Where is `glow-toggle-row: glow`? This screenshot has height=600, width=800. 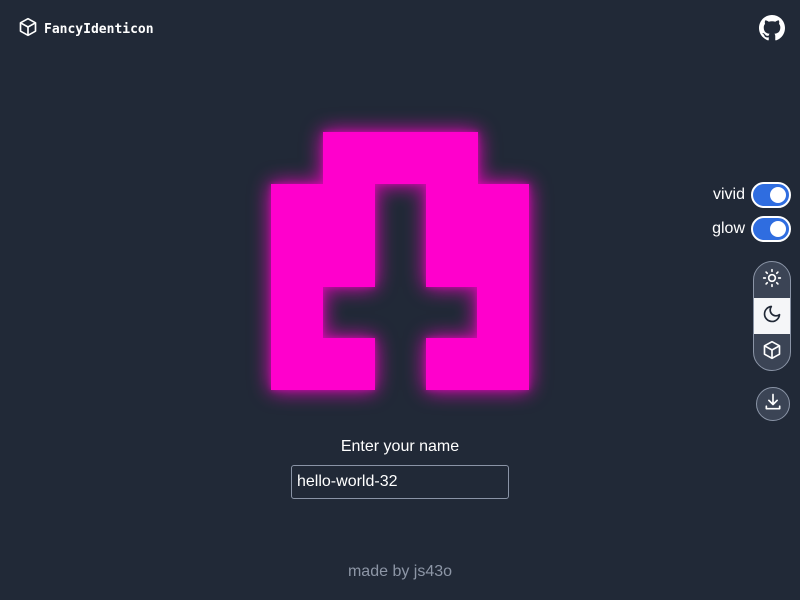 glow-toggle-row: glow is located at coordinates (751, 229).